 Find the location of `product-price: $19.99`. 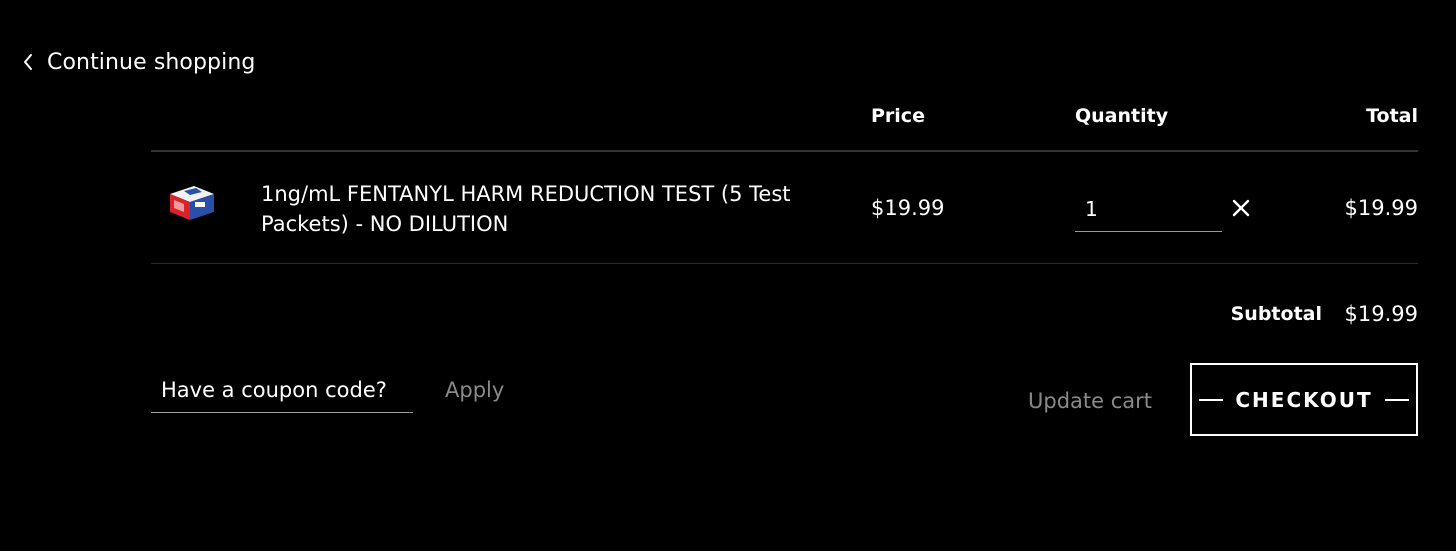

product-price: $19.99 is located at coordinates (908, 208).